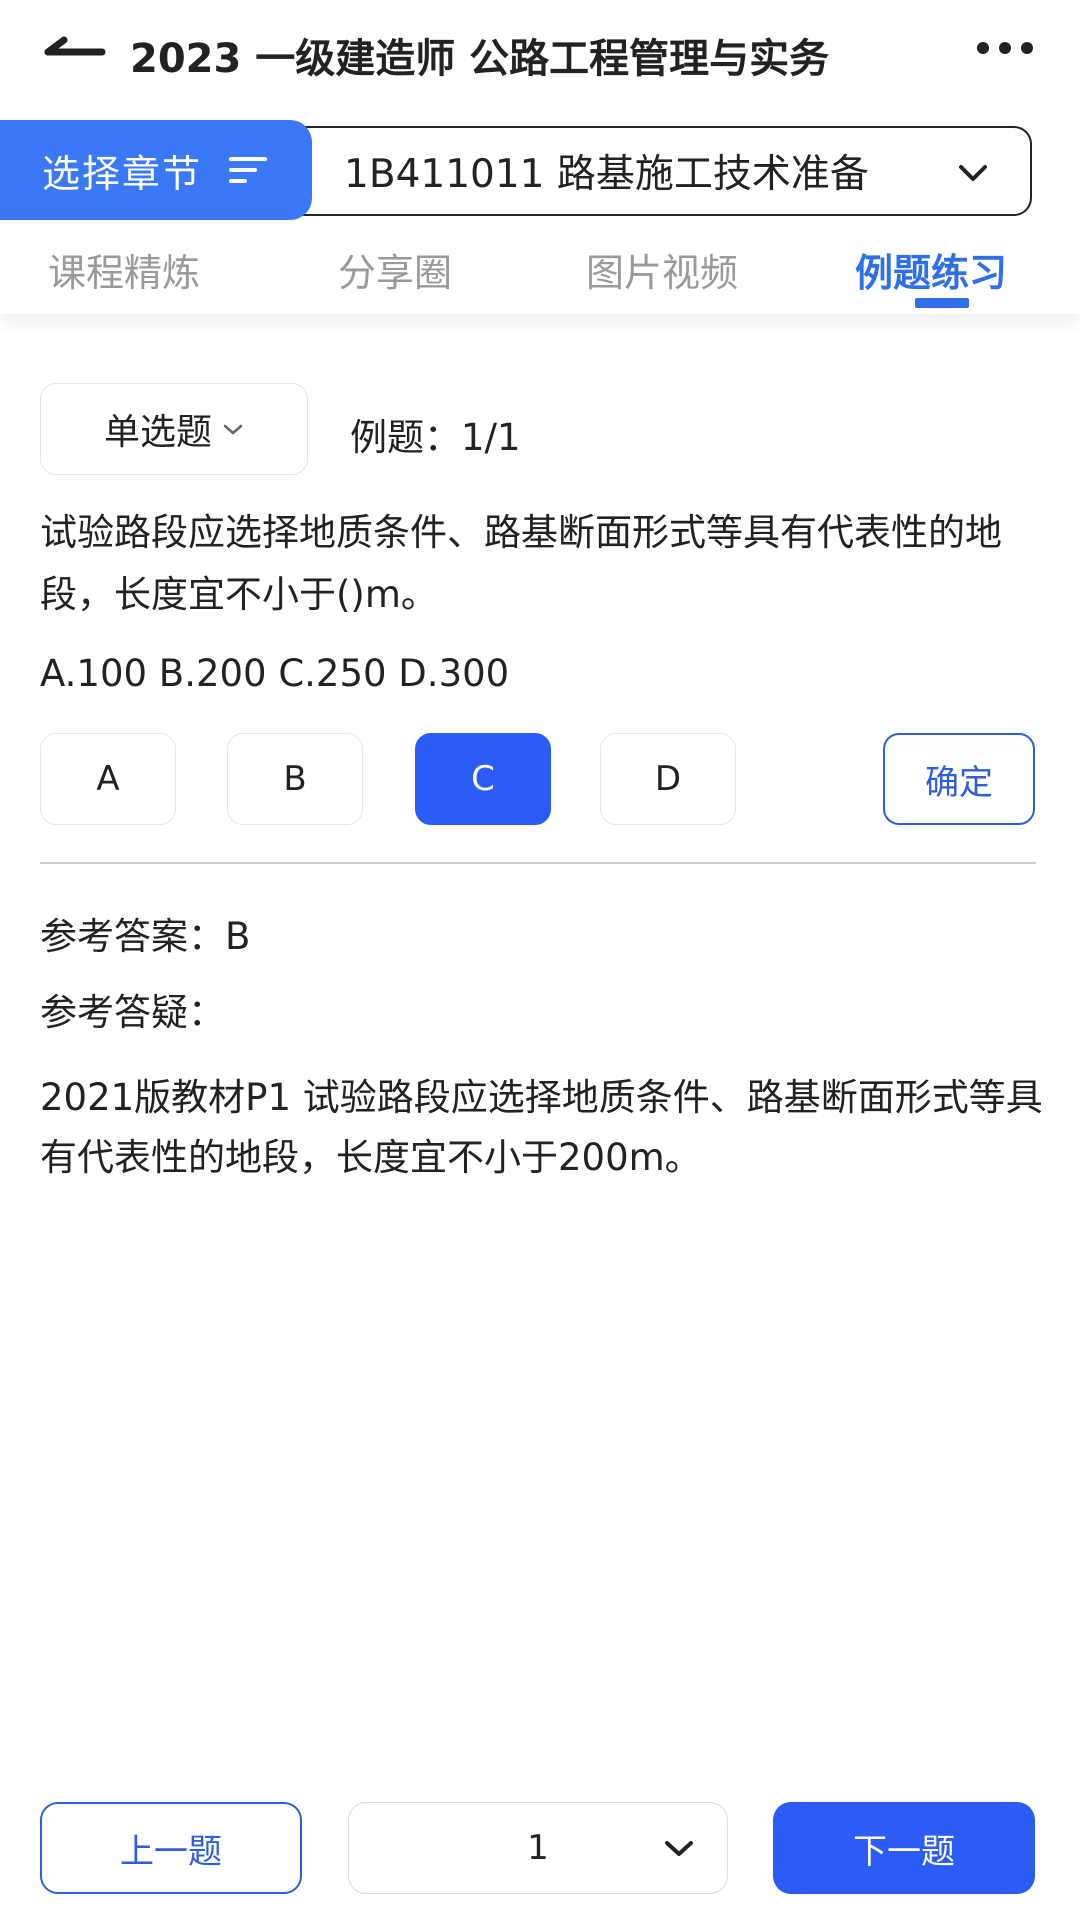 Image resolution: width=1080 pixels, height=1920 pixels. Describe the element at coordinates (171, 1848) in the screenshot. I see `prev-question-button: 上一题` at that location.